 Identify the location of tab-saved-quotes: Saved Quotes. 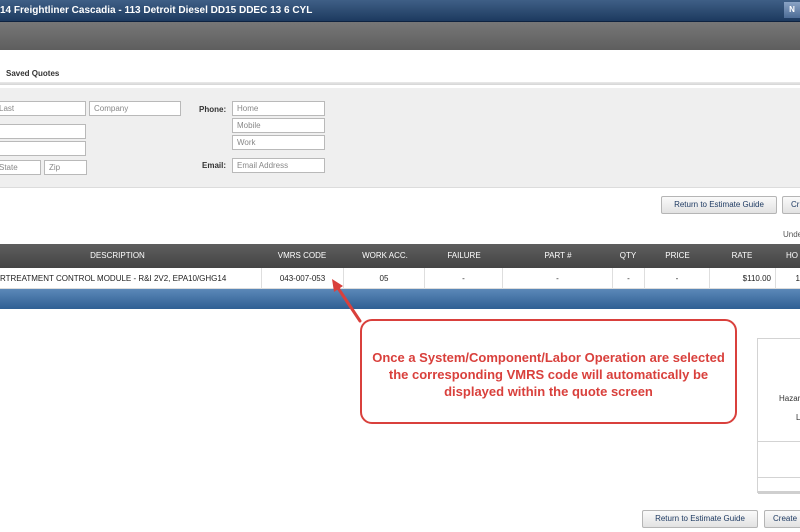
(32, 73).